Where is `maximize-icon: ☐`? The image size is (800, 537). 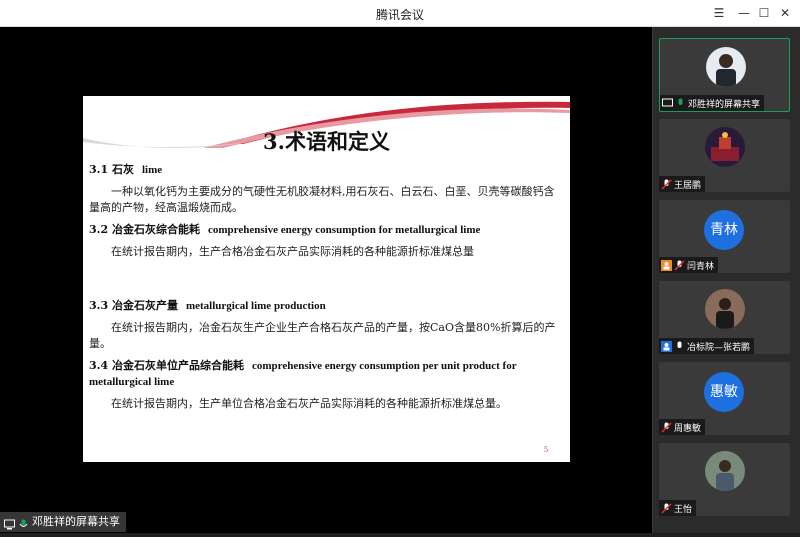 maximize-icon: ☐ is located at coordinates (764, 13).